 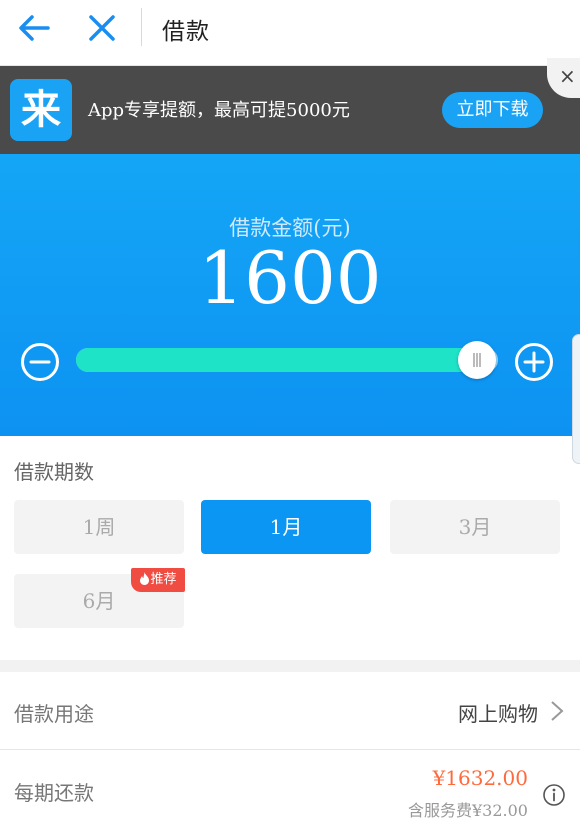 What do you see at coordinates (141, 27) in the screenshot?
I see `nav-separator` at bounding box center [141, 27].